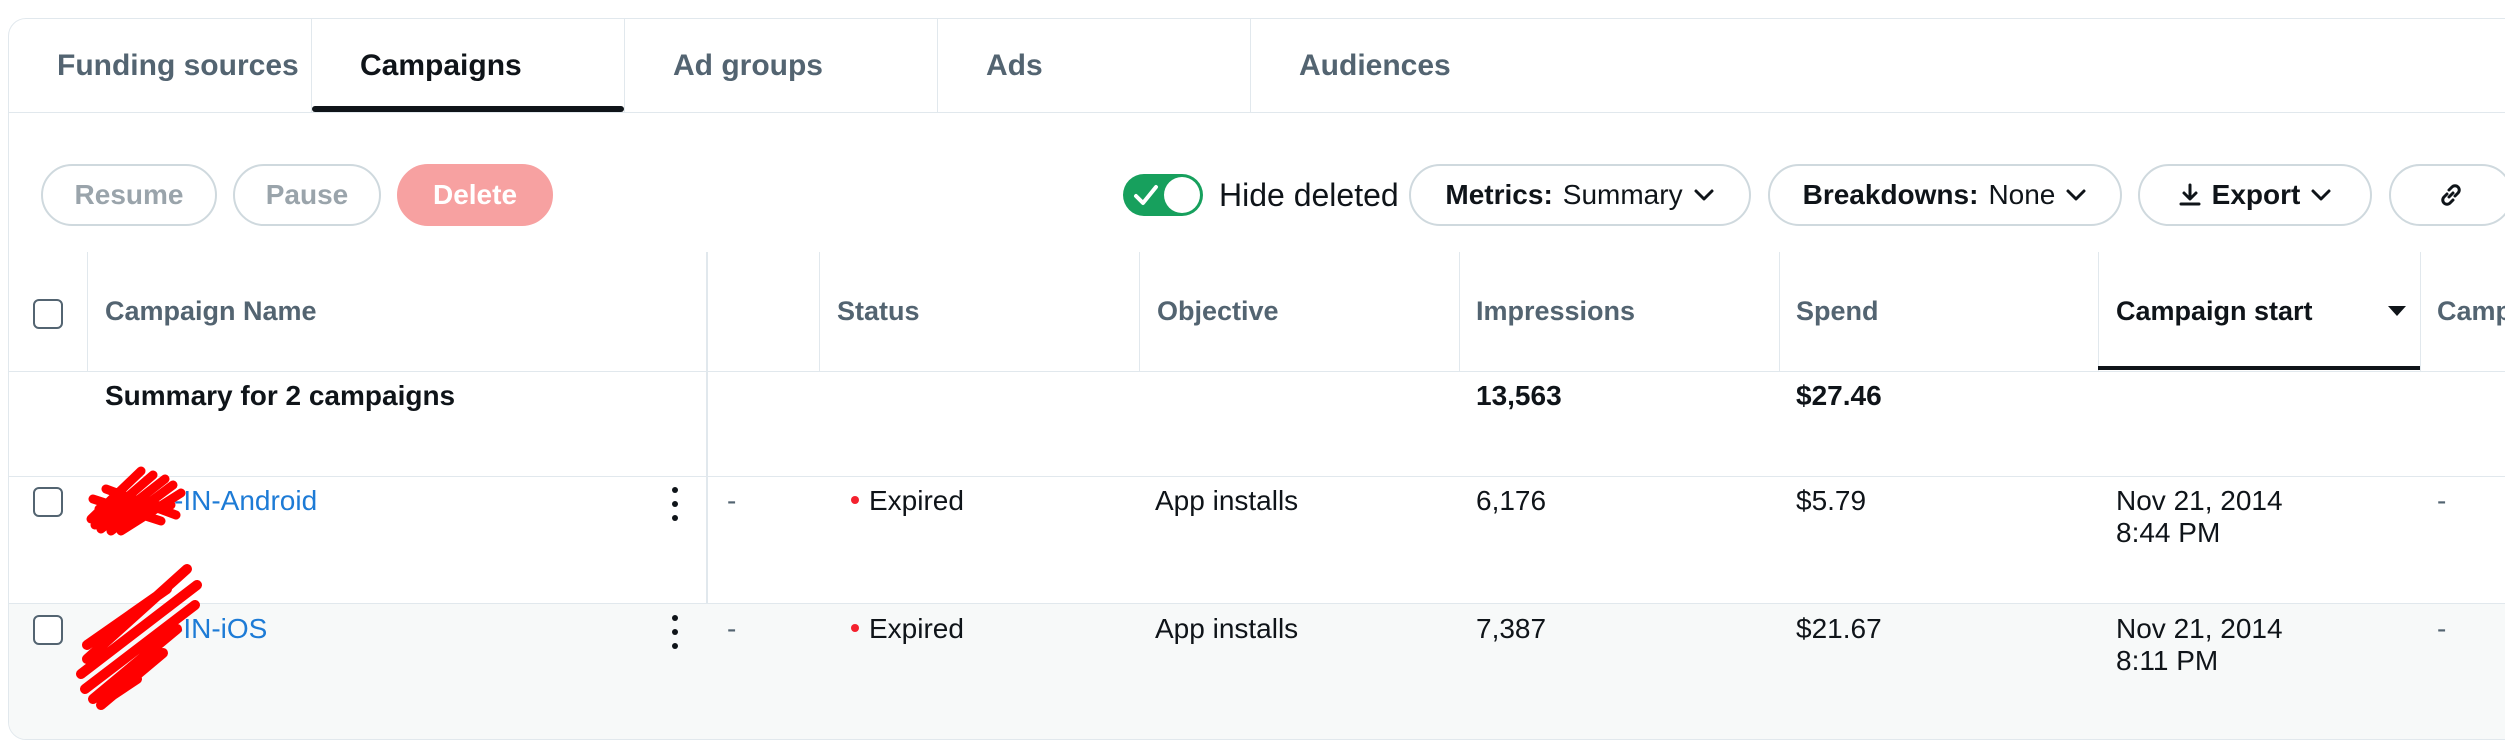 This screenshot has width=2505, height=740. What do you see at coordinates (2471, 311) in the screenshot?
I see `header-campaign-end: Camp` at bounding box center [2471, 311].